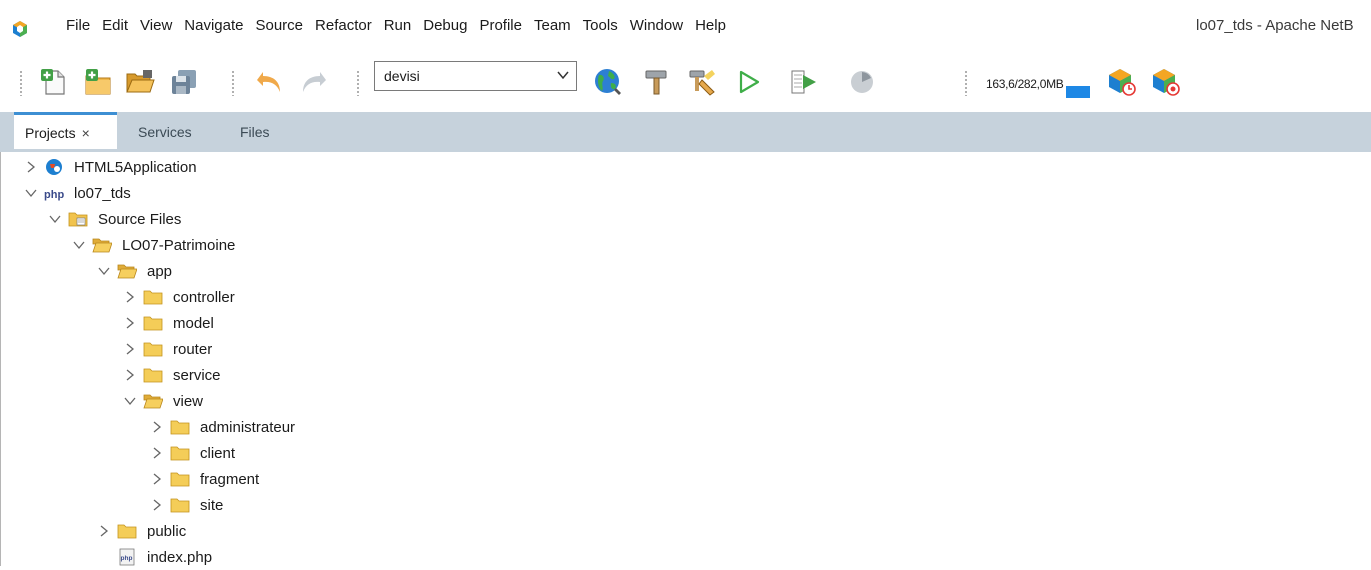  Describe the element at coordinates (279, 25) in the screenshot. I see `menu-source: Source` at that location.